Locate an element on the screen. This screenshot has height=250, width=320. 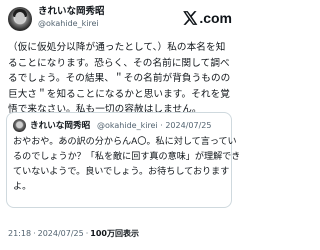
author-info: きれいな岡秀昭 @okahide_kirei is located at coordinates (71, 17).